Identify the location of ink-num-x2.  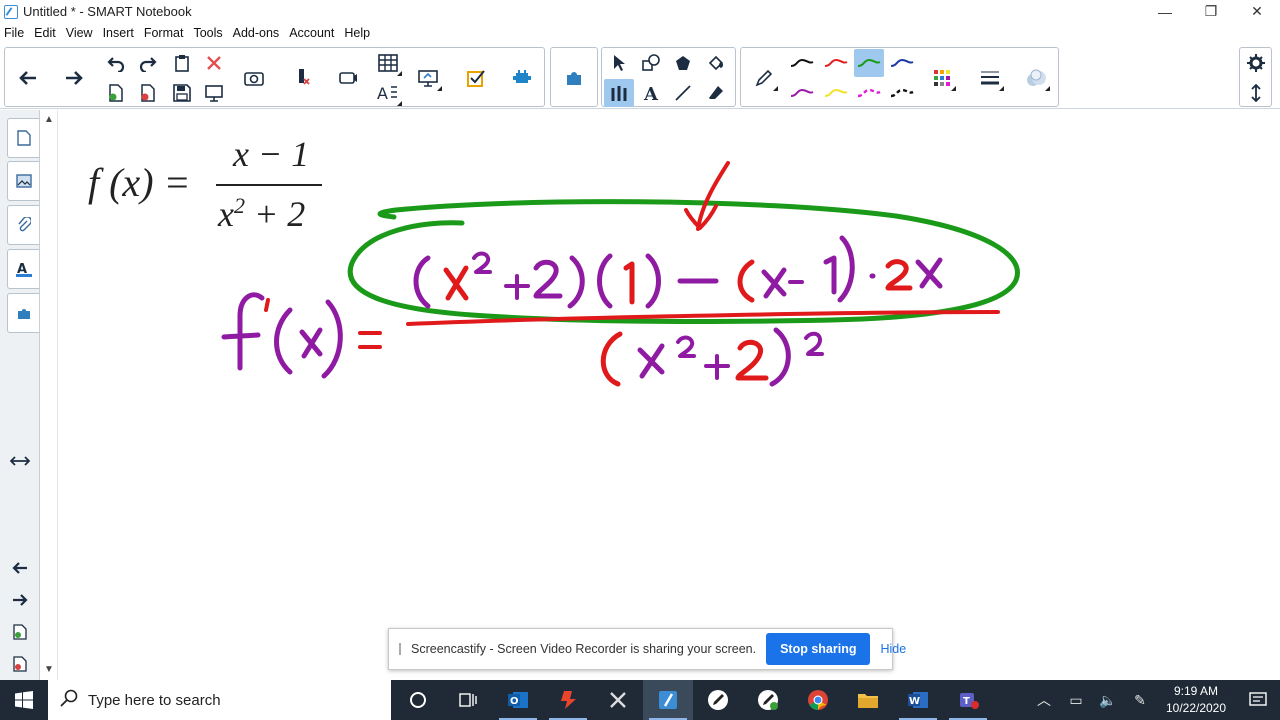
(774, 283).